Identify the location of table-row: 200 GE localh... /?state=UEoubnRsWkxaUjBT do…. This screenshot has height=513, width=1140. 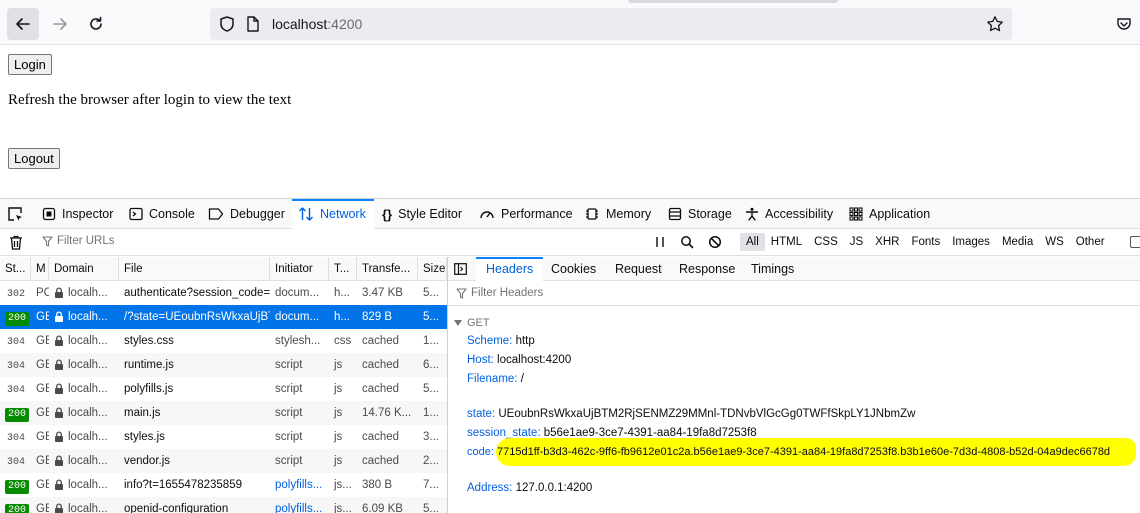
(223, 317).